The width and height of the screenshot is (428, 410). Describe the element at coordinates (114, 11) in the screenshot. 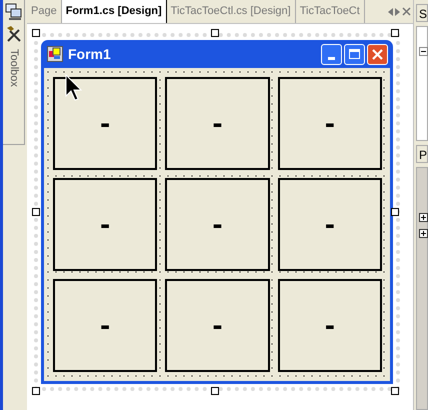

I see `document-tab: Form1.cs [Design]` at that location.